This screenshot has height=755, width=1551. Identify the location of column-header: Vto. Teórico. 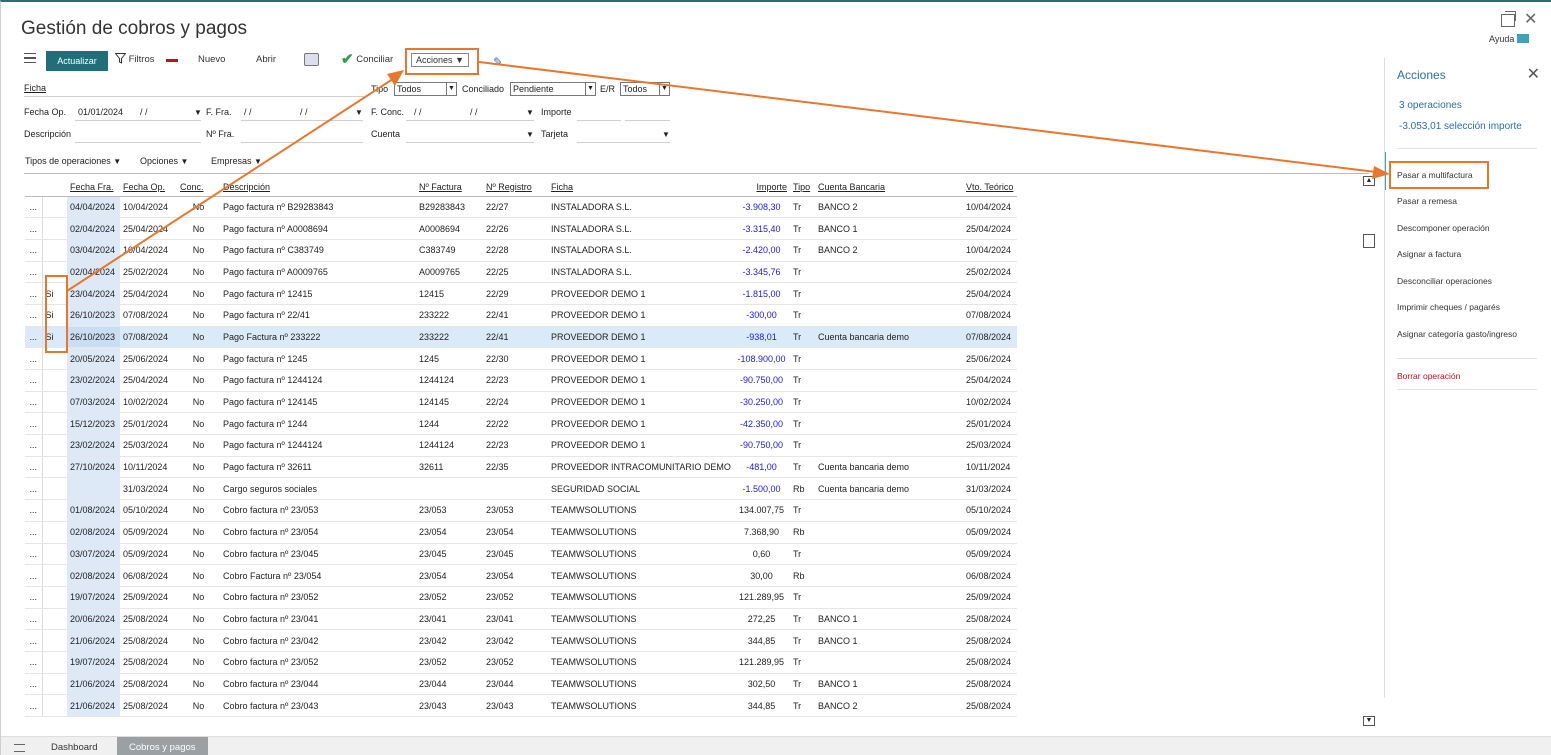
(990, 187).